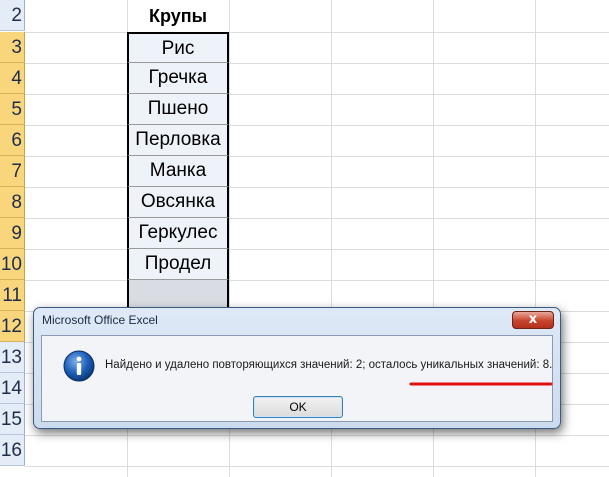  What do you see at coordinates (79, 366) in the screenshot?
I see `information-icon` at bounding box center [79, 366].